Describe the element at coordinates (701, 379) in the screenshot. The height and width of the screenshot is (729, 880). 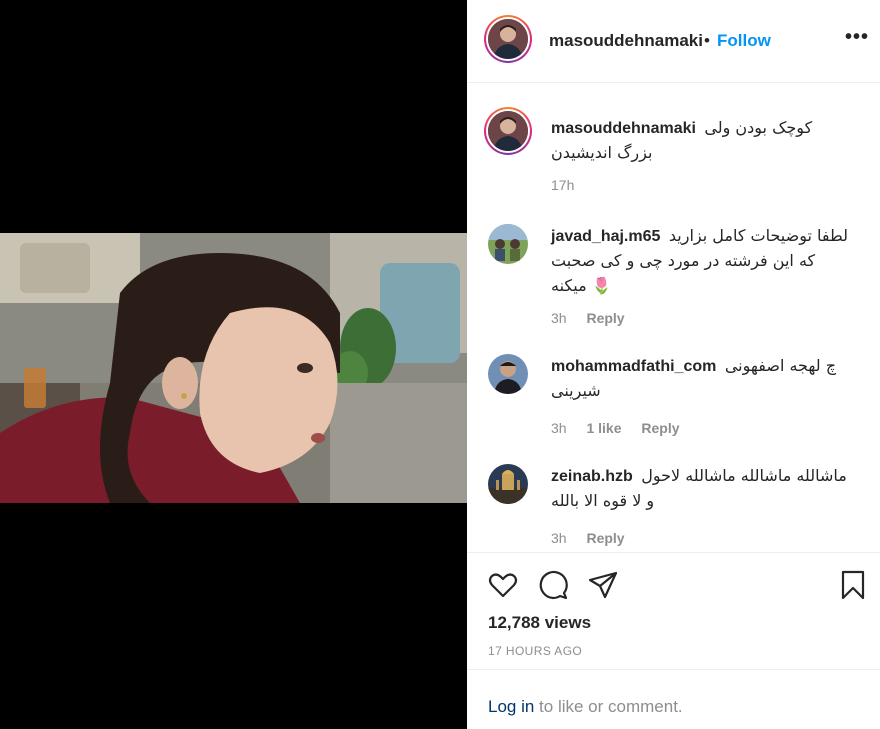
I see `comment-text: mohammadfathi_com چ لهجه اصفهونی شیرینی` at that location.